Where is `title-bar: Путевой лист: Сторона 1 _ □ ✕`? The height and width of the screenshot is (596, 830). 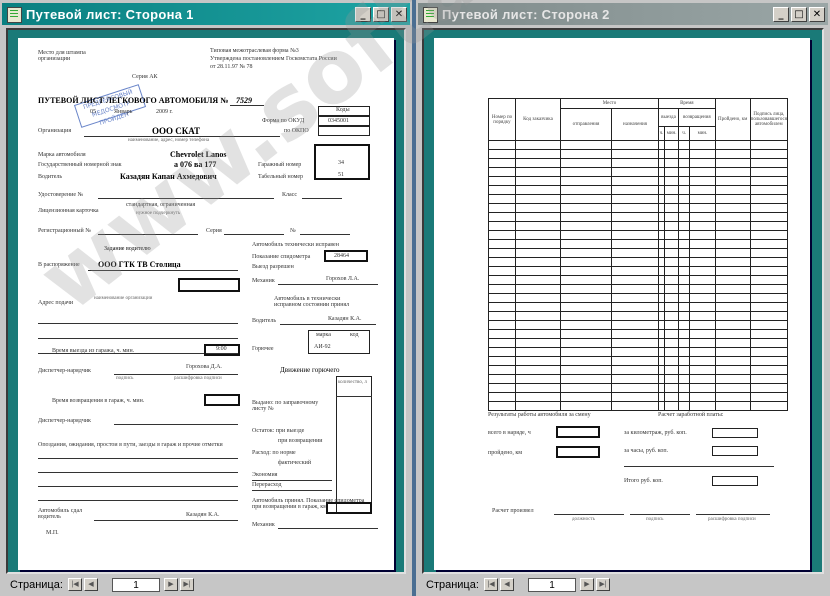 title-bar: Путевой лист: Сторона 1 _ □ ✕ is located at coordinates (206, 14).